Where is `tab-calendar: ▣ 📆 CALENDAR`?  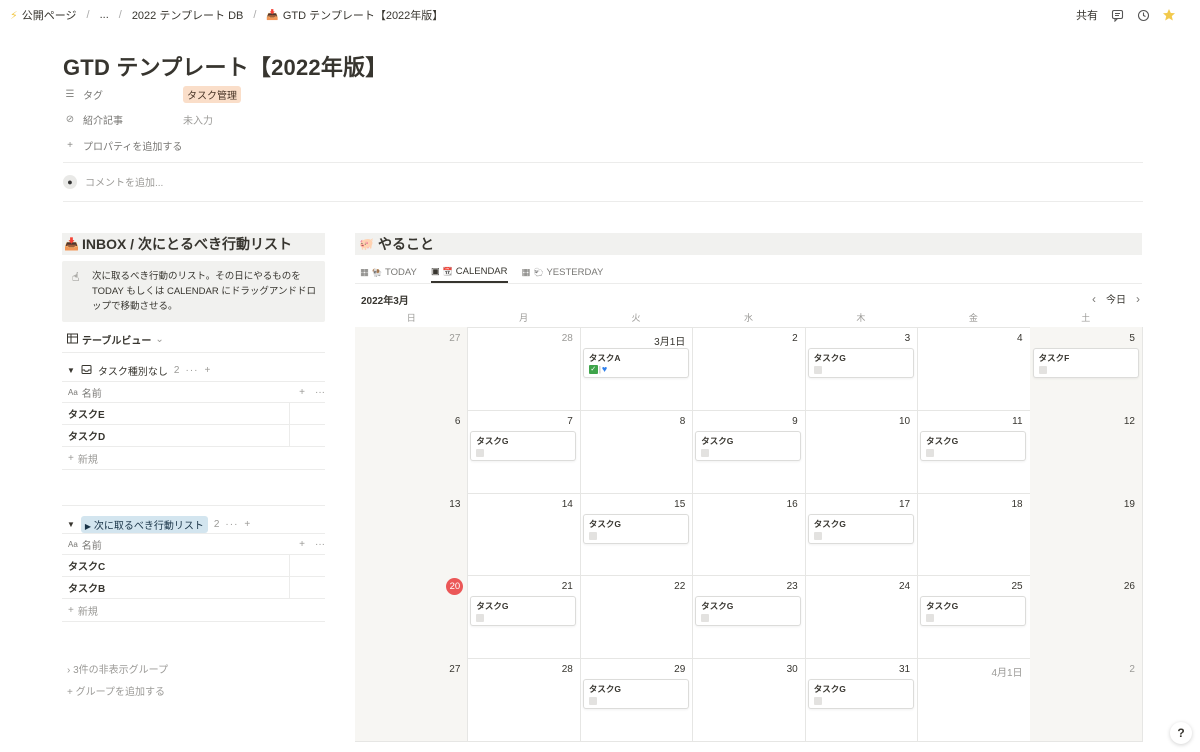
tab-calendar: ▣ 📆 CALENDAR is located at coordinates (469, 272).